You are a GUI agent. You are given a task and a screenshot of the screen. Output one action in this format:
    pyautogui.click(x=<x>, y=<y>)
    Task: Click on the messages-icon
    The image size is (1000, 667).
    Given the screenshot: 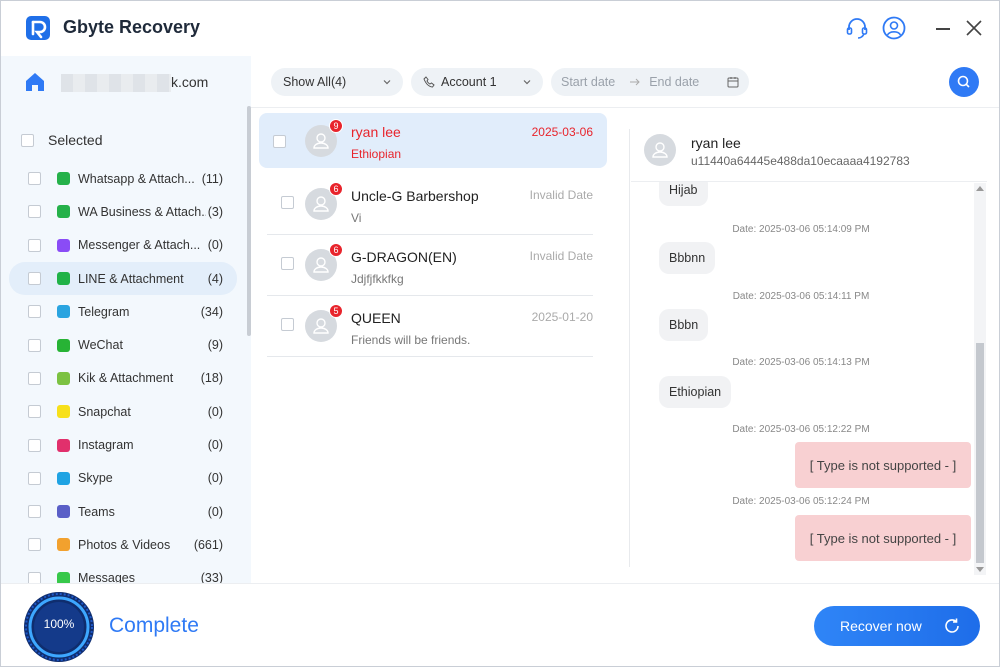 What is the action you would take?
    pyautogui.click(x=63, y=577)
    